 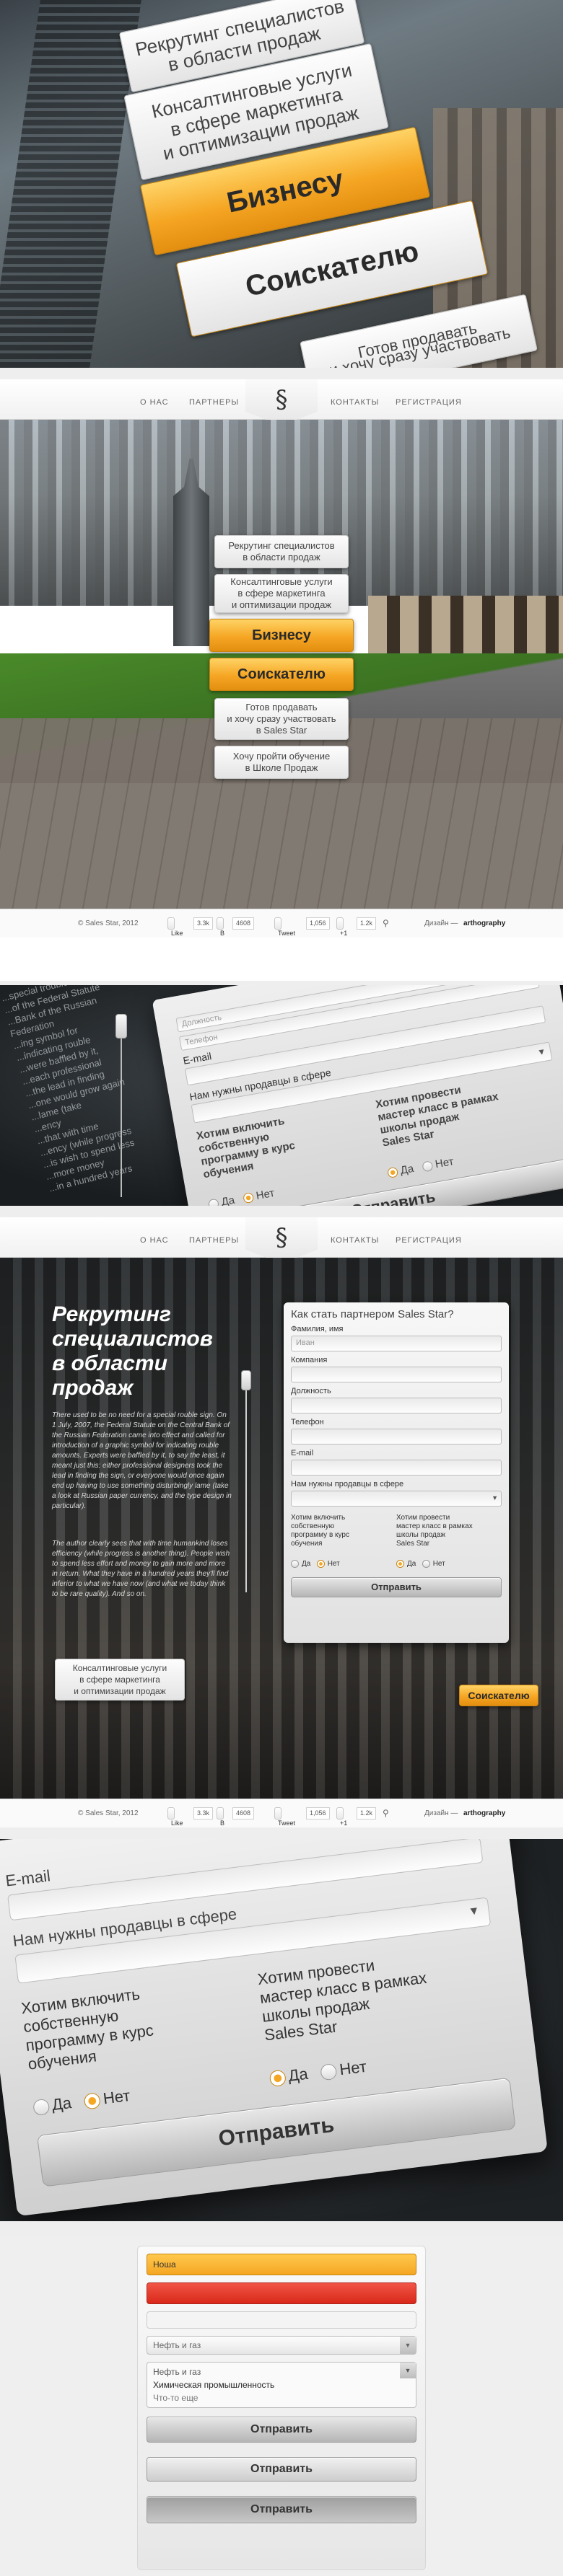 What do you see at coordinates (499, 1695) in the screenshot?
I see `partner-seeker-button: Соискателю` at bounding box center [499, 1695].